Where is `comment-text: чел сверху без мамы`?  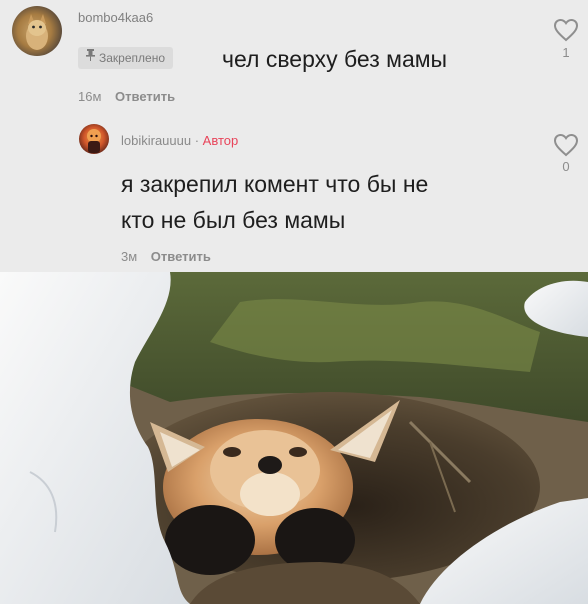
comment-text: чел сверху без мамы is located at coordinates (335, 59).